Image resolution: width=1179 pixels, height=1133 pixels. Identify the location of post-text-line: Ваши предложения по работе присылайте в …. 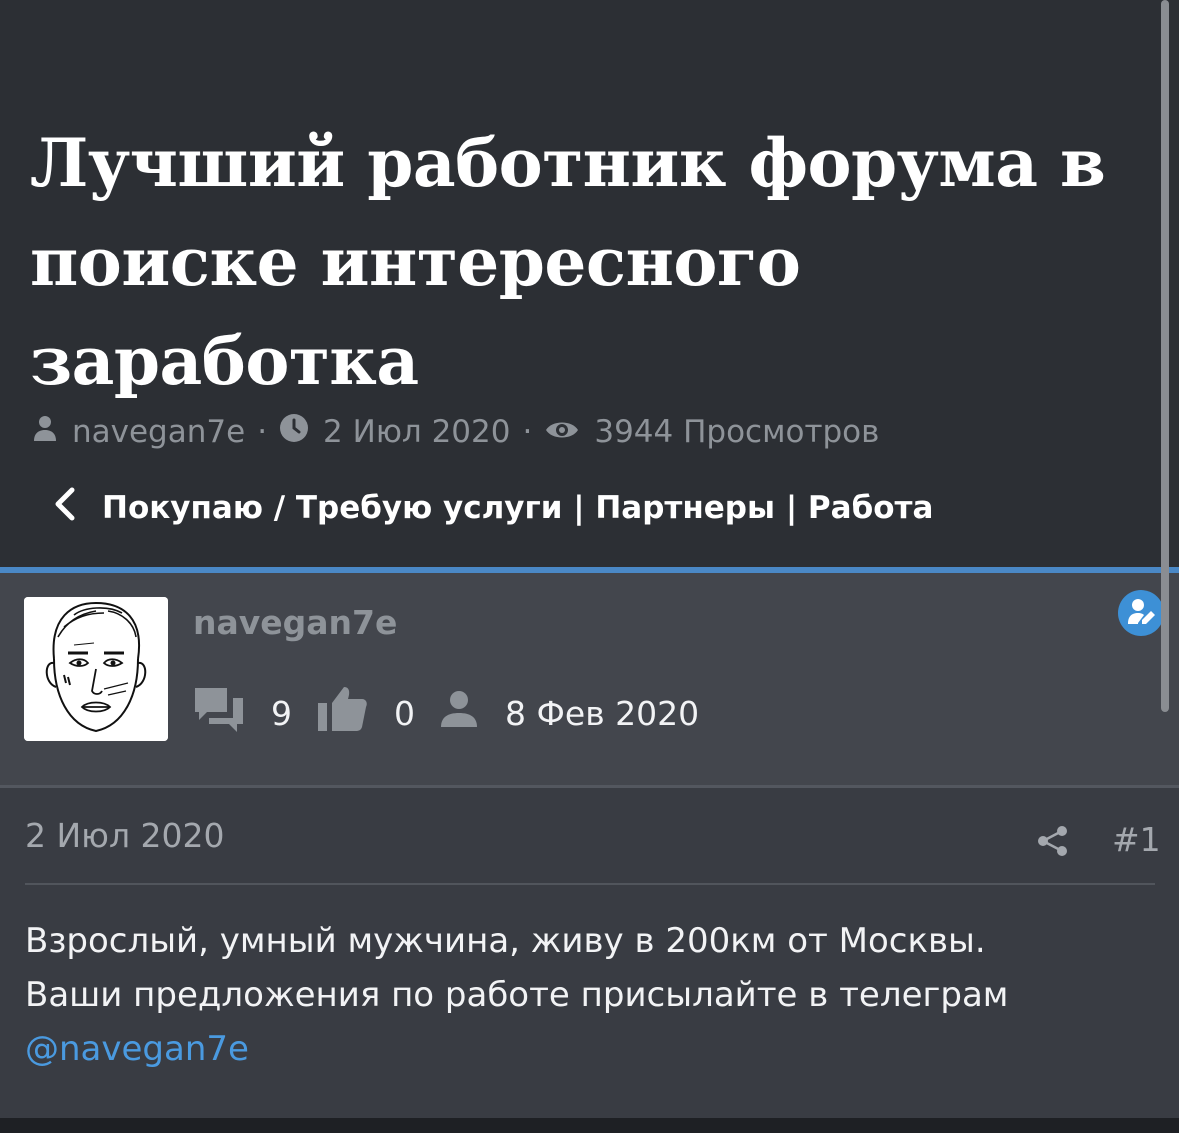
(517, 995).